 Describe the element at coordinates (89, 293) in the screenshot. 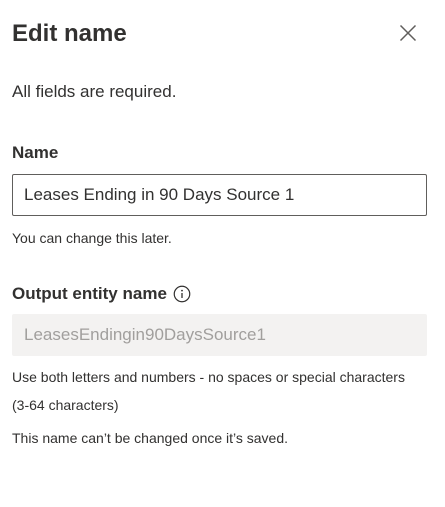

I see `output-entity-label-text: Output entity name` at that location.